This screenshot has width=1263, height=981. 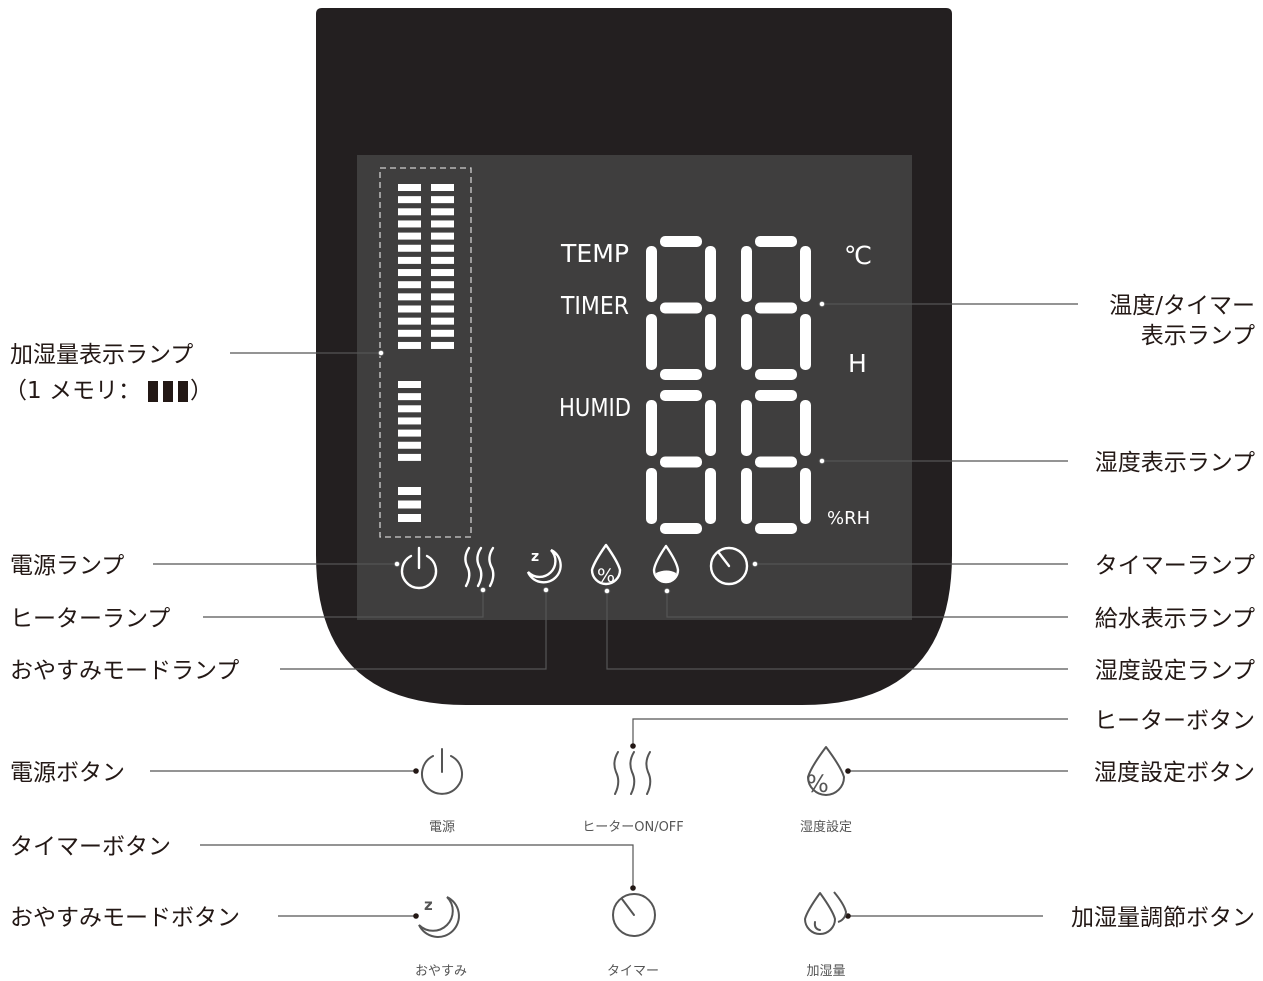 I want to click on power-button-label: 電源ボタン, so click(x=67, y=773).